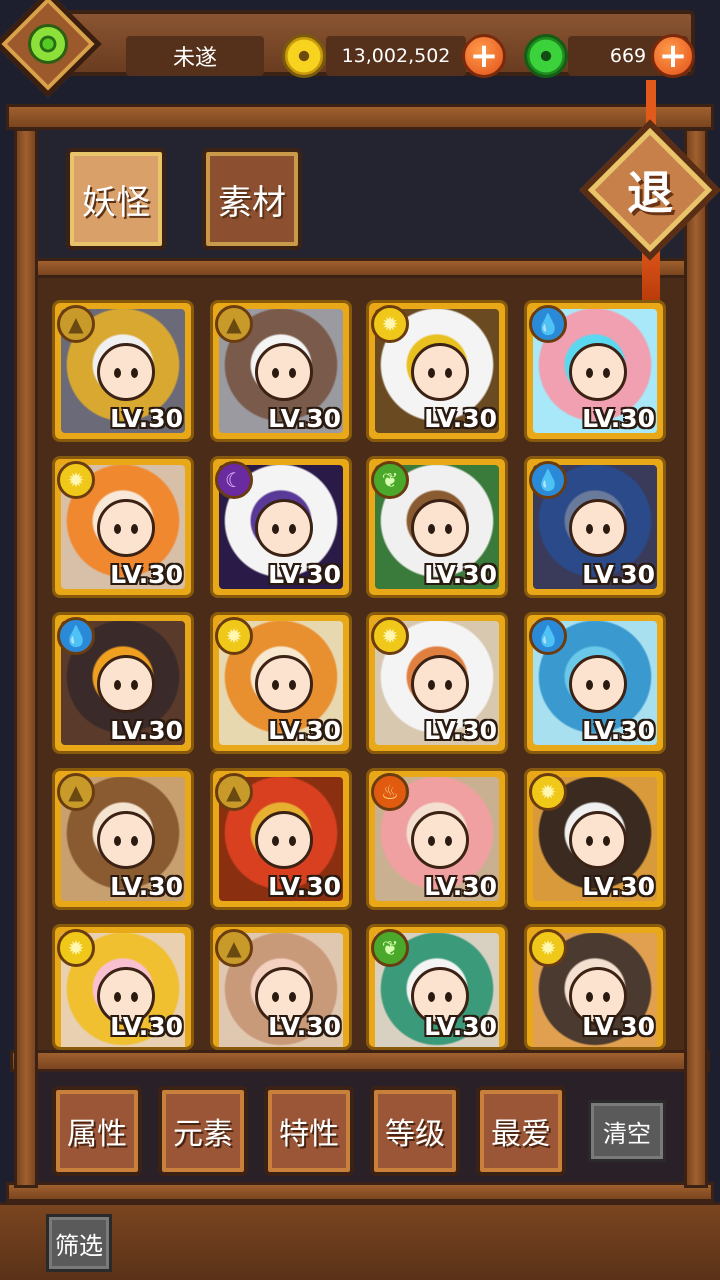 The height and width of the screenshot is (1280, 720). What do you see at coordinates (48, 44) in the screenshot?
I see `avatar-jade-icon` at bounding box center [48, 44].